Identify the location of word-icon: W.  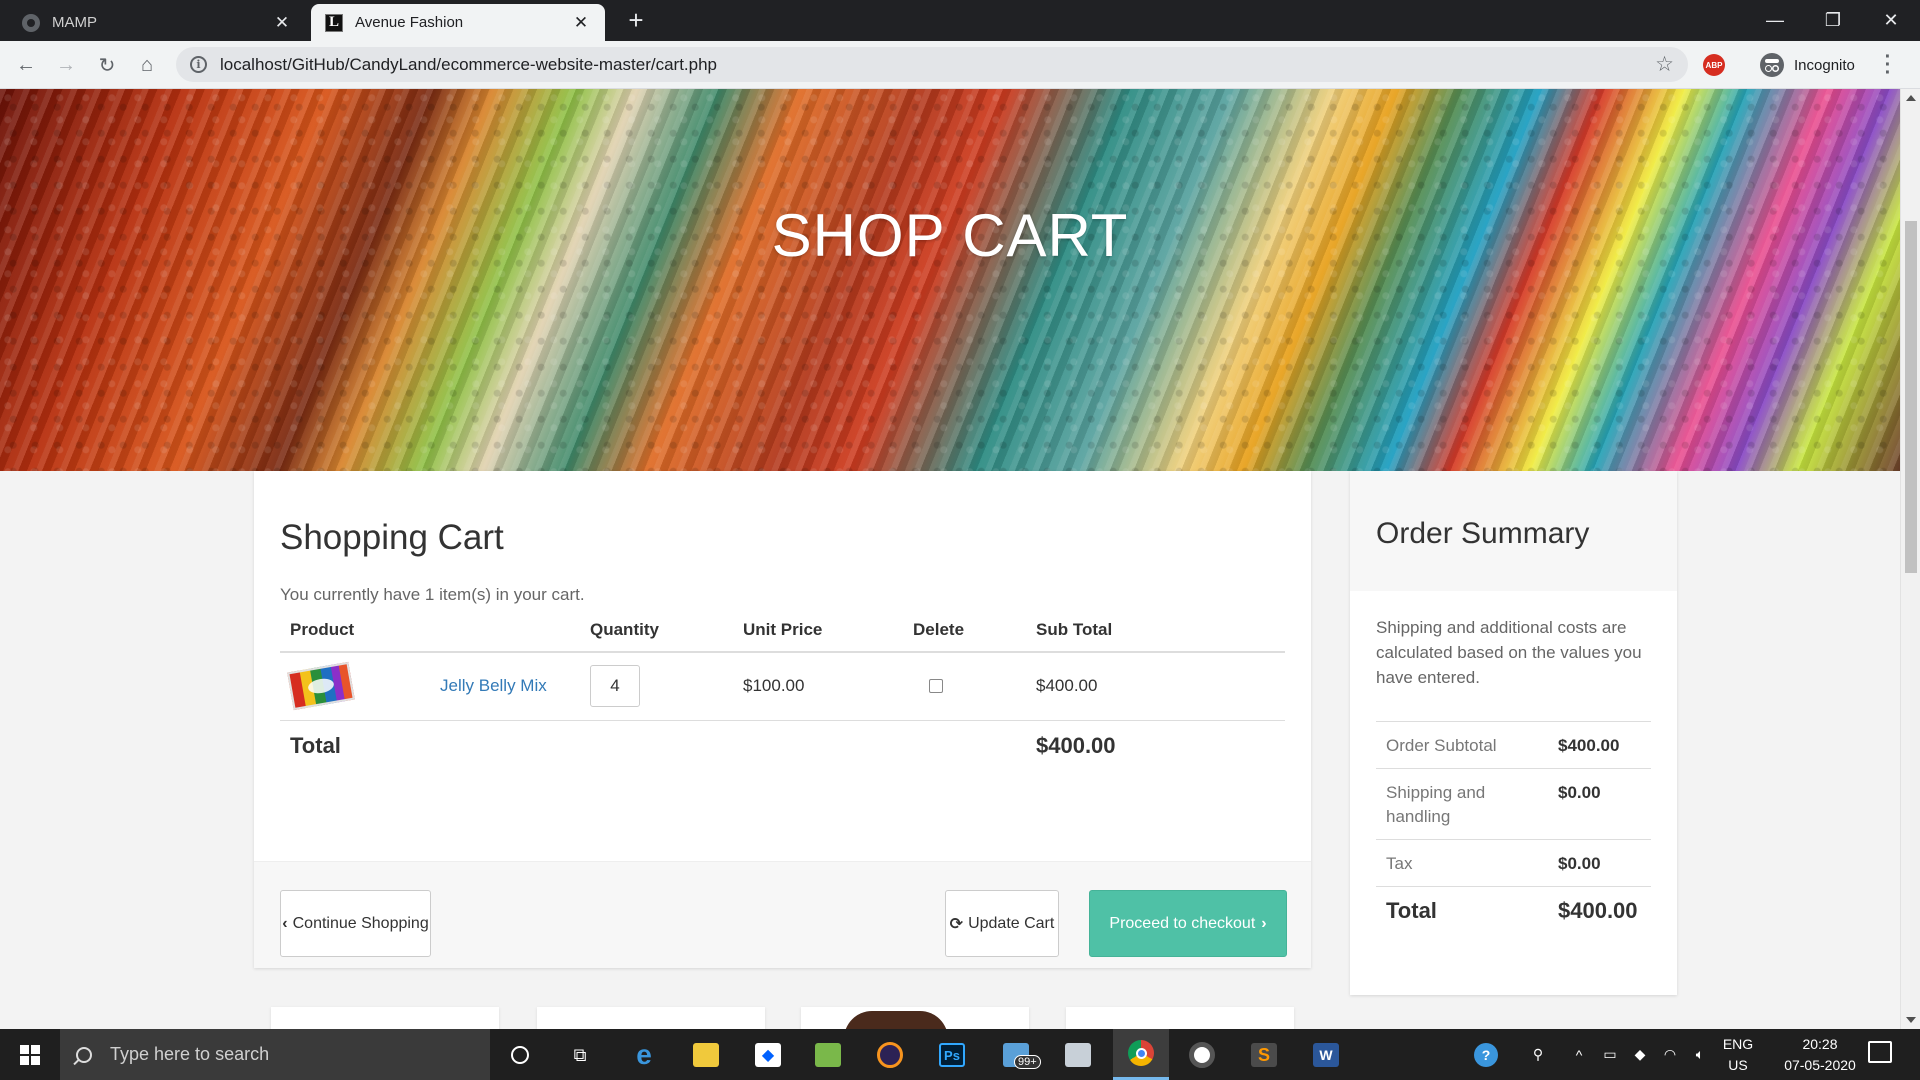
(1326, 1055).